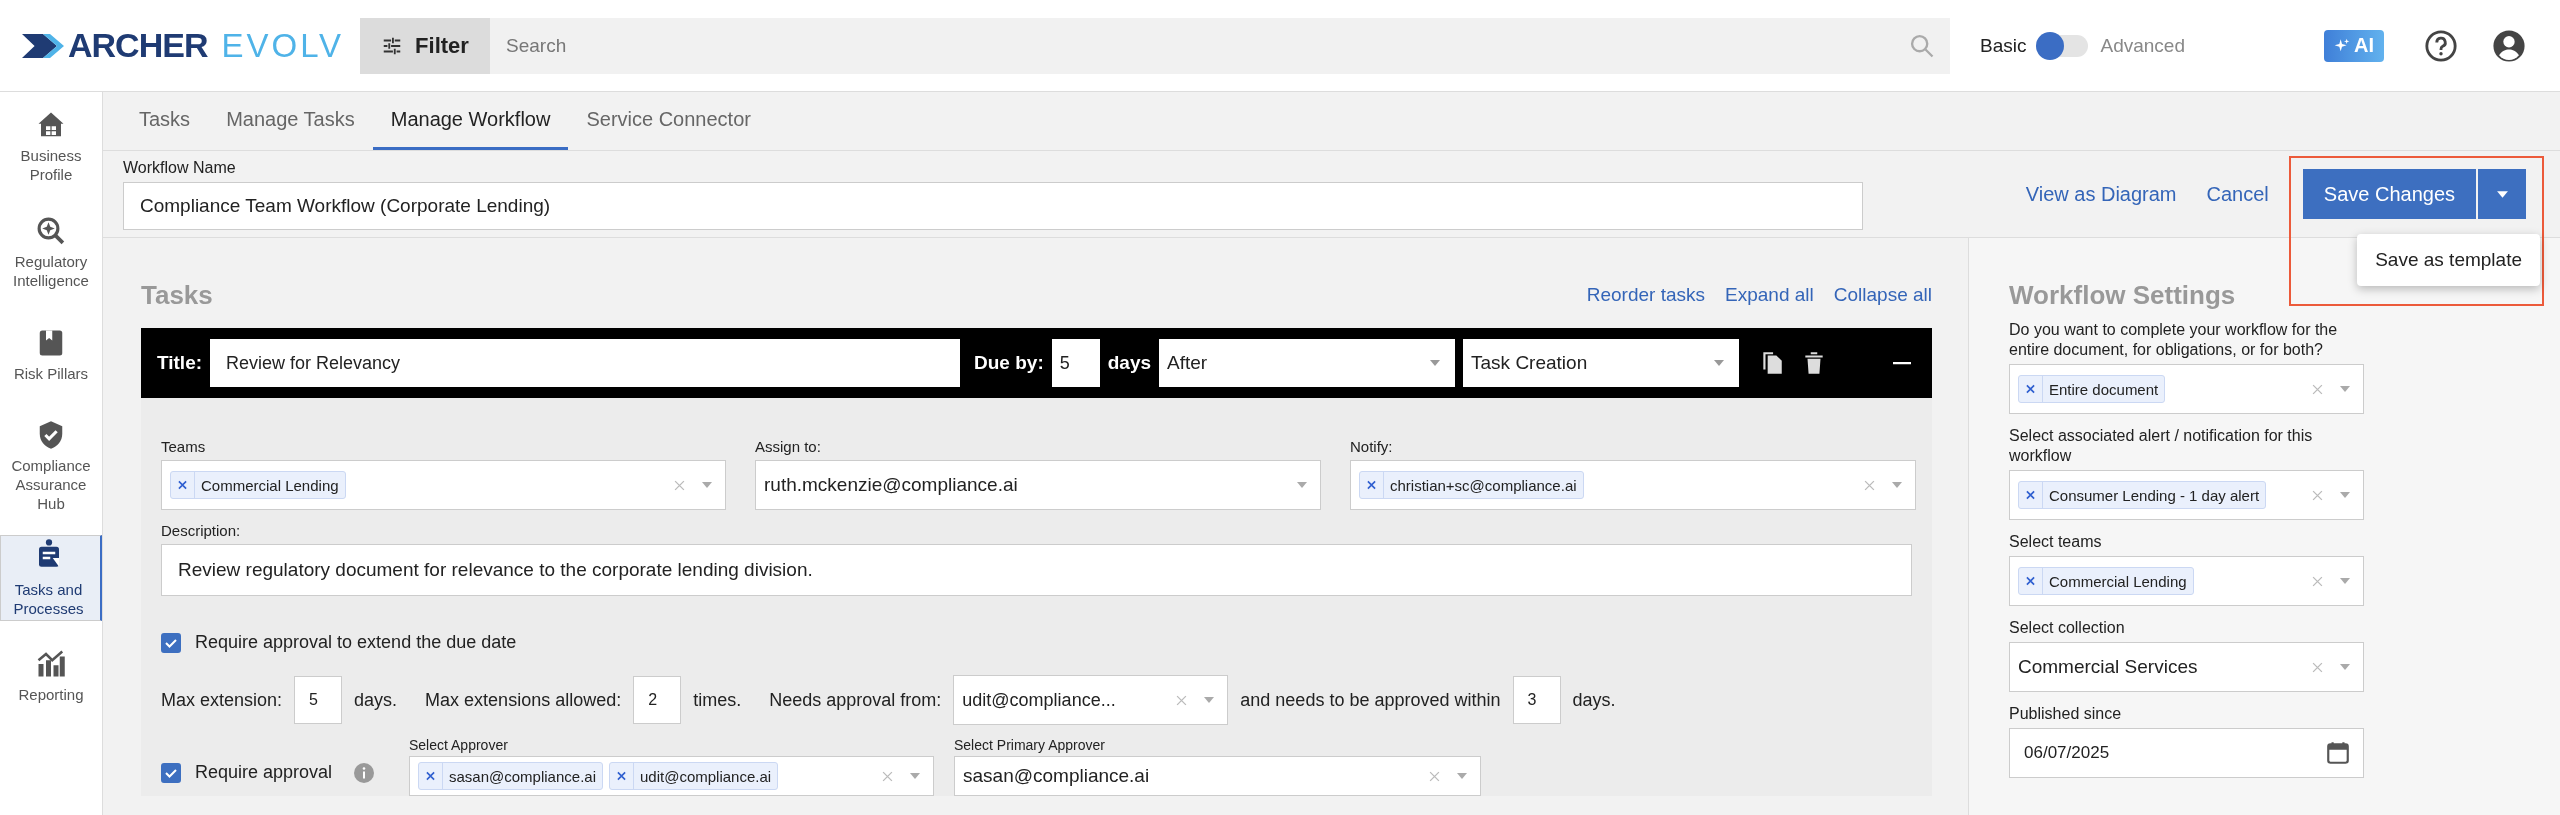 This screenshot has width=2560, height=815. I want to click on field-label: Max extension:, so click(222, 700).